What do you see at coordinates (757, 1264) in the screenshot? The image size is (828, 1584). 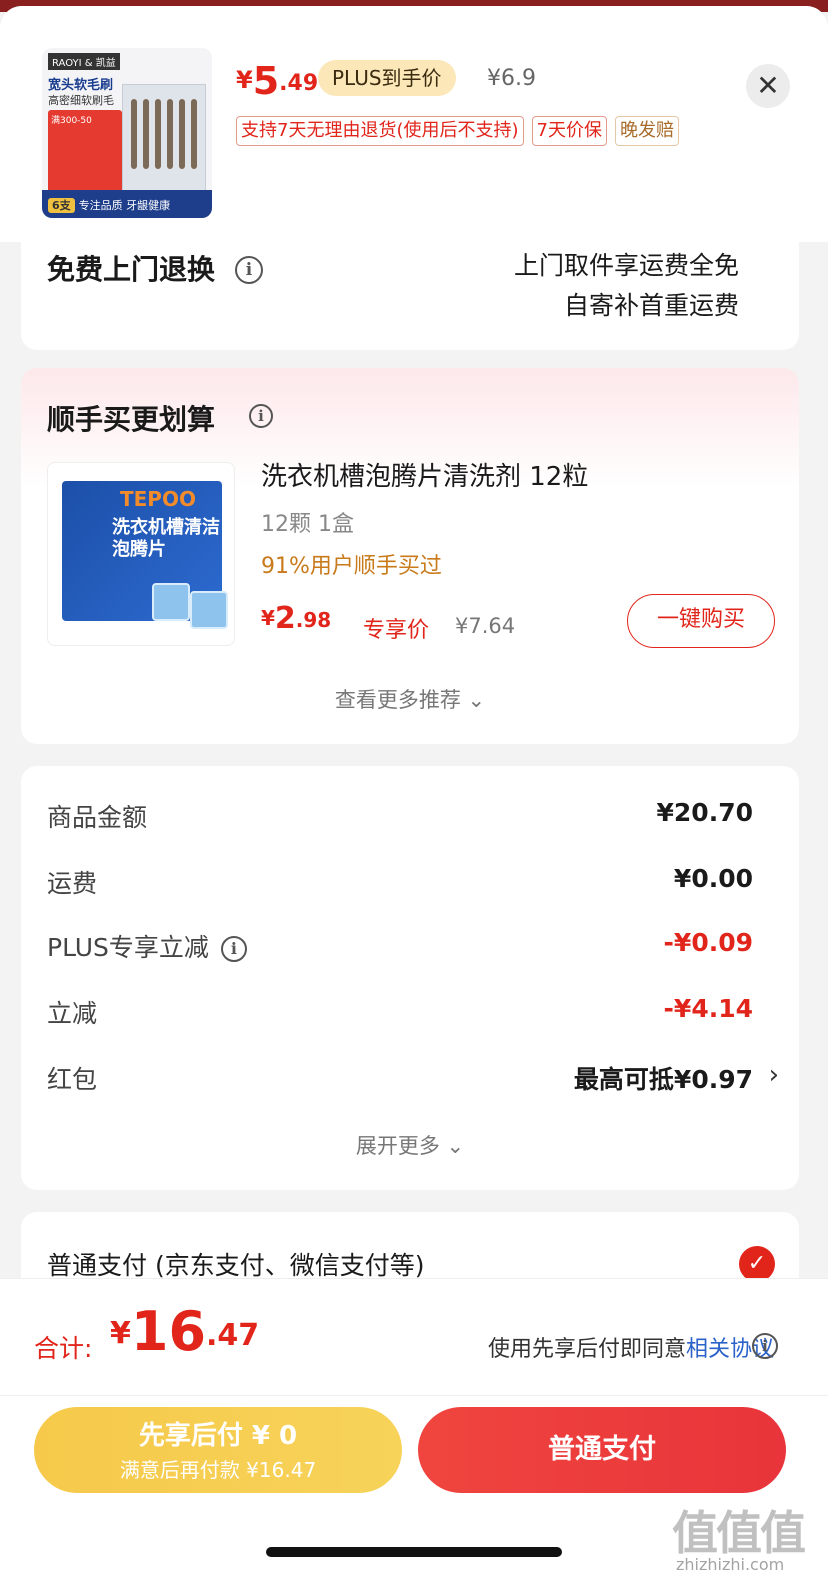 I see `checkmark-icon: ✓` at bounding box center [757, 1264].